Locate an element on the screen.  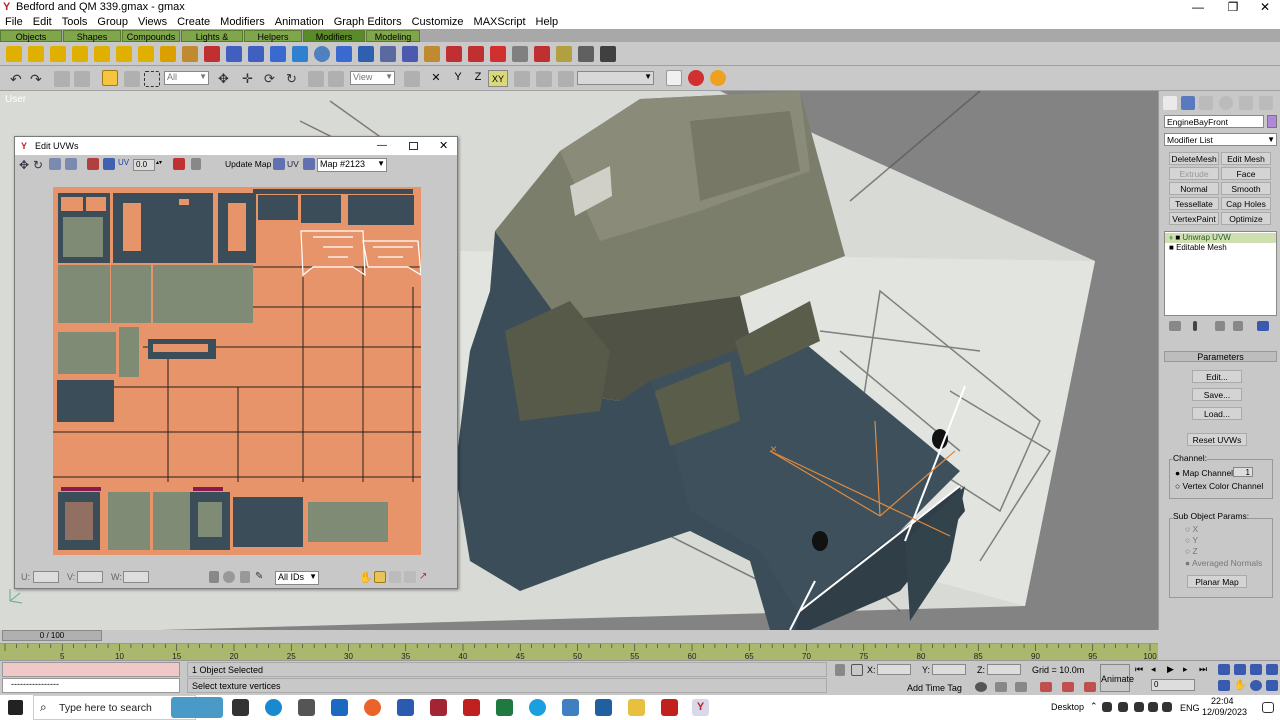
select-by-name-icon is located at coordinates (132, 79).